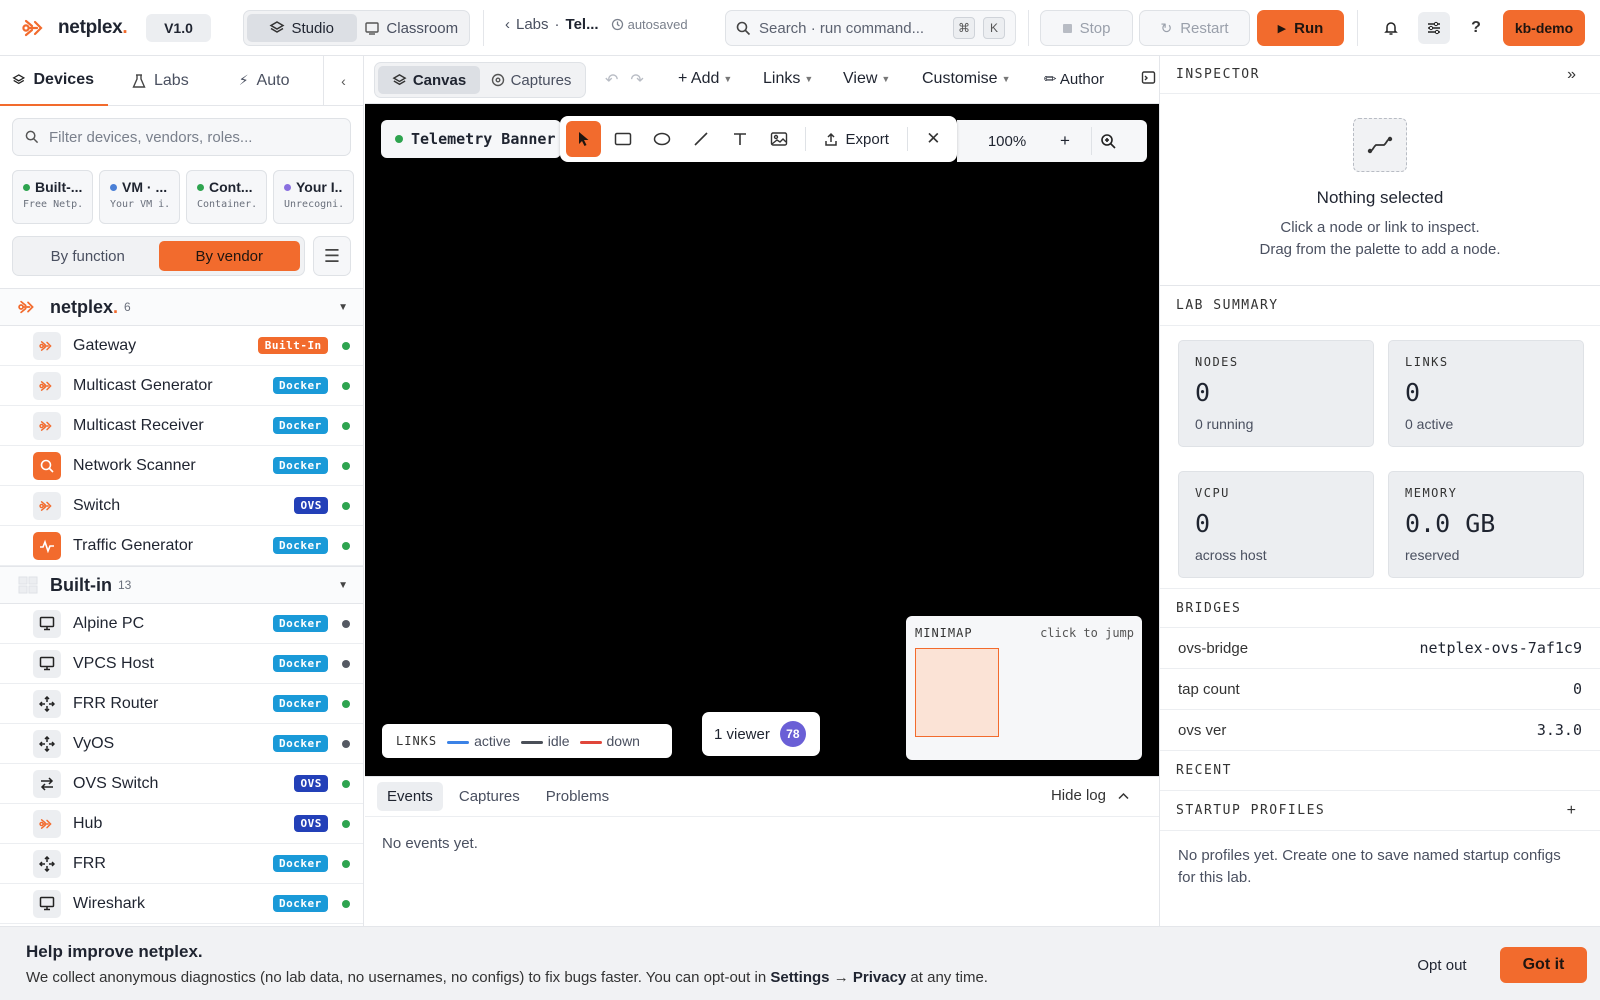  What do you see at coordinates (1543, 965) in the screenshot?
I see `got-it-button: Got it` at bounding box center [1543, 965].